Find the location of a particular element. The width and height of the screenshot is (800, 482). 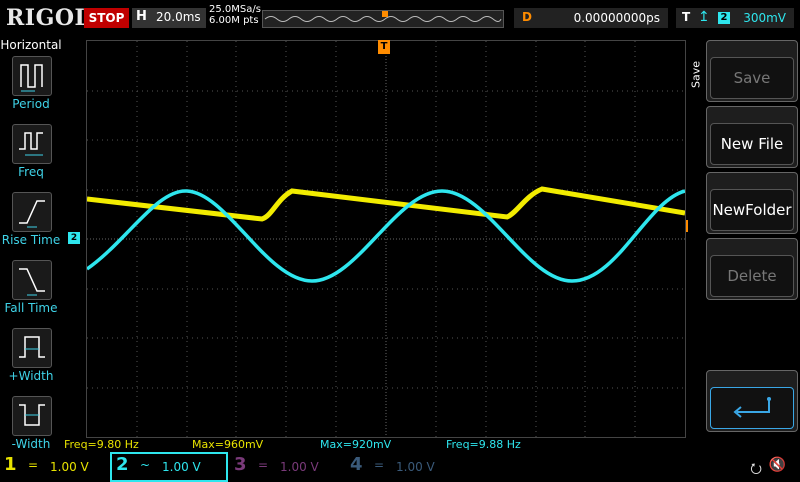

run-stop-indicator: STOP is located at coordinates (106, 18).